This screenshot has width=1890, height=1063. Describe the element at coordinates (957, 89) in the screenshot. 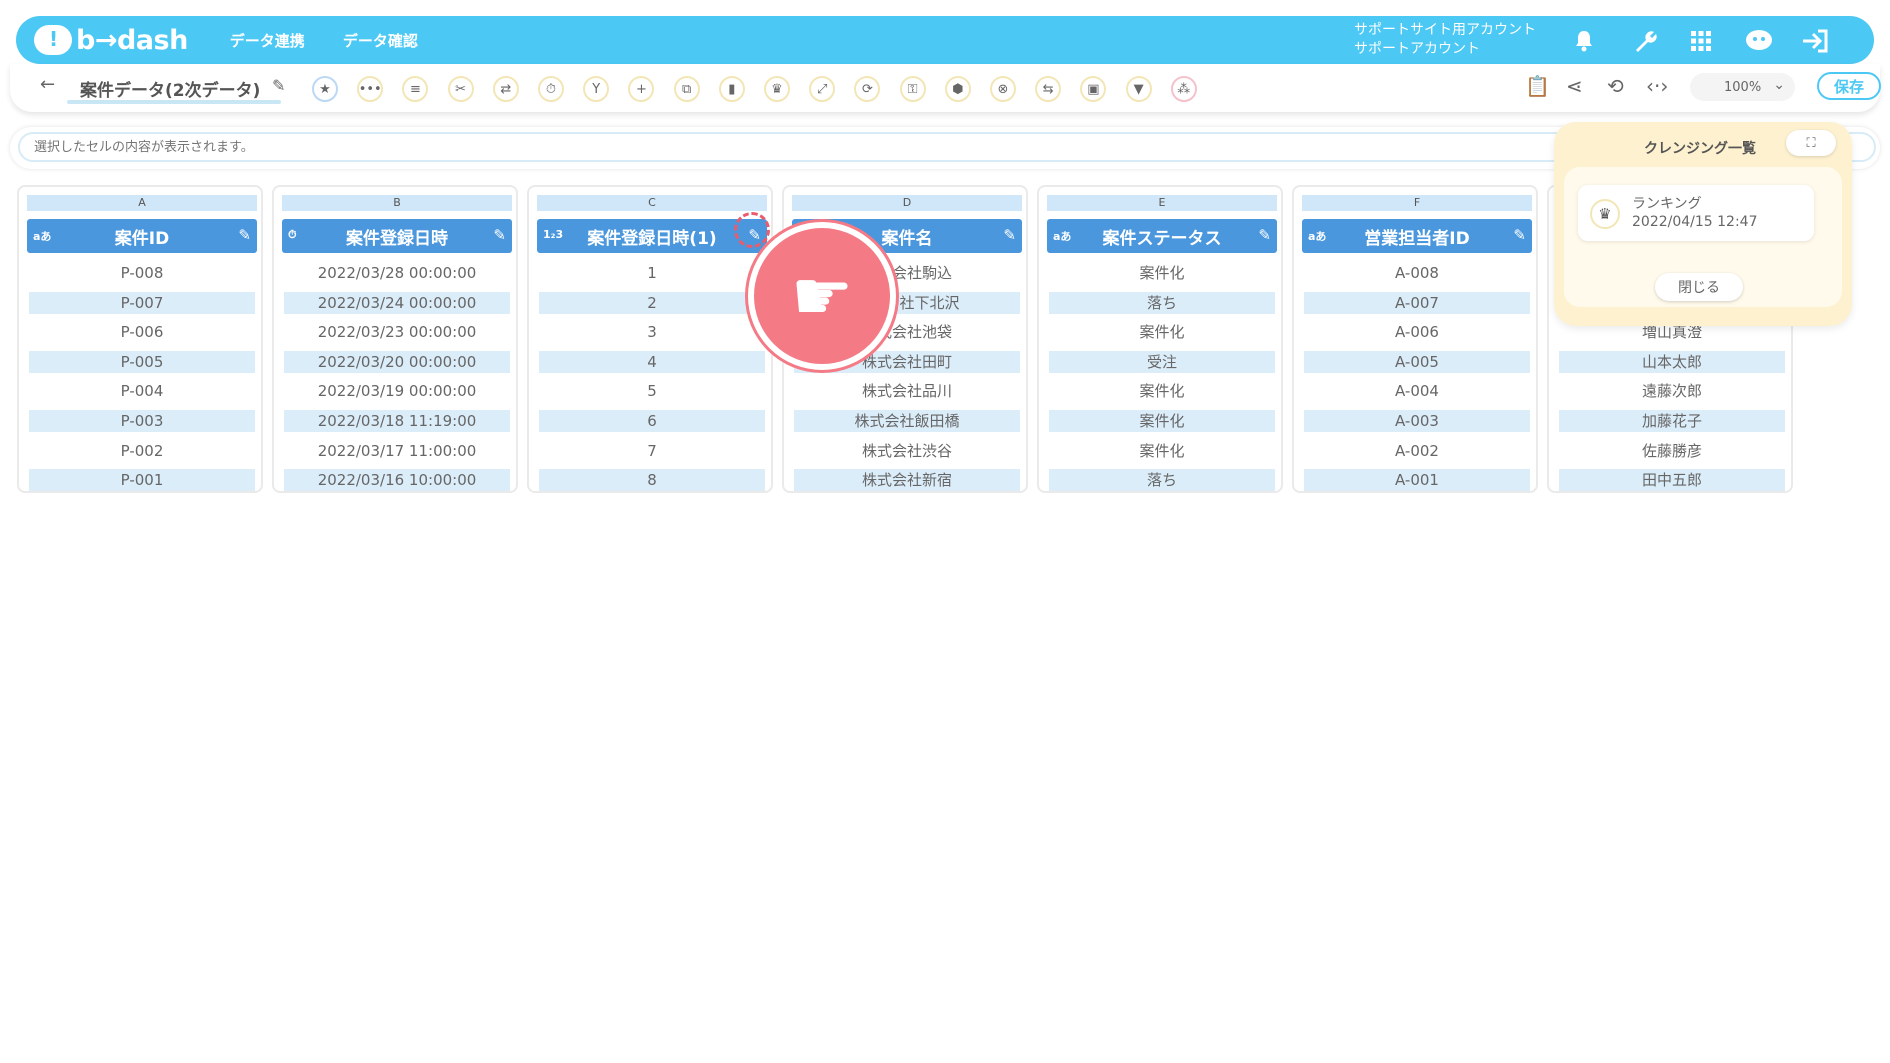

I see `box-tool-icon: ⬢` at that location.